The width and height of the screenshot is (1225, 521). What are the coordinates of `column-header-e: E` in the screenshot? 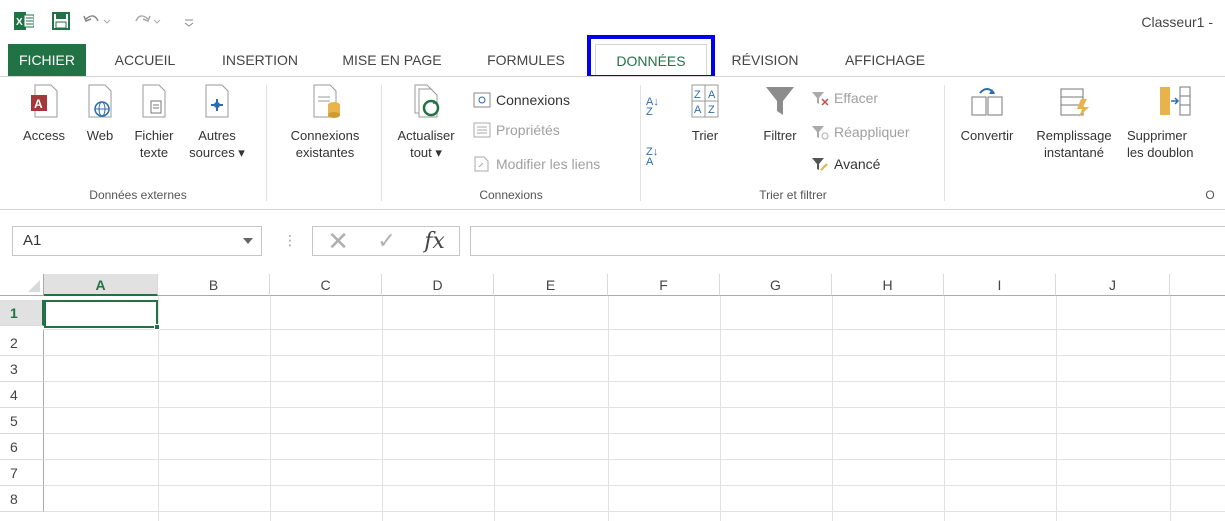 It's located at (551, 285).